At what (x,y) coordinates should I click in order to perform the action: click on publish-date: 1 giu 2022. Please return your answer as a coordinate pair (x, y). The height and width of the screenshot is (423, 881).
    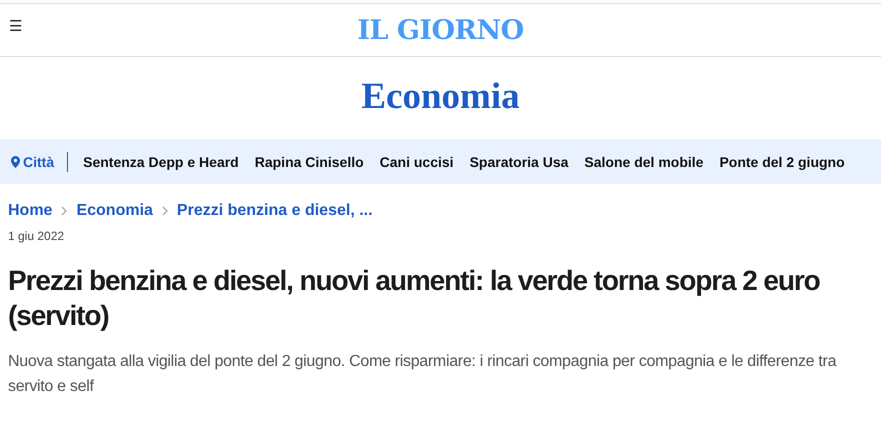
    Looking at the image, I should click on (36, 235).